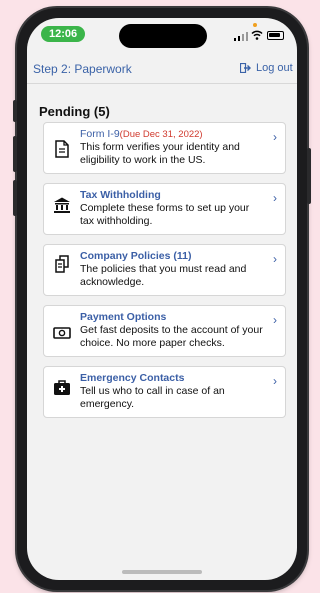 This screenshot has height=593, width=320. I want to click on mute-switch, so click(15, 111).